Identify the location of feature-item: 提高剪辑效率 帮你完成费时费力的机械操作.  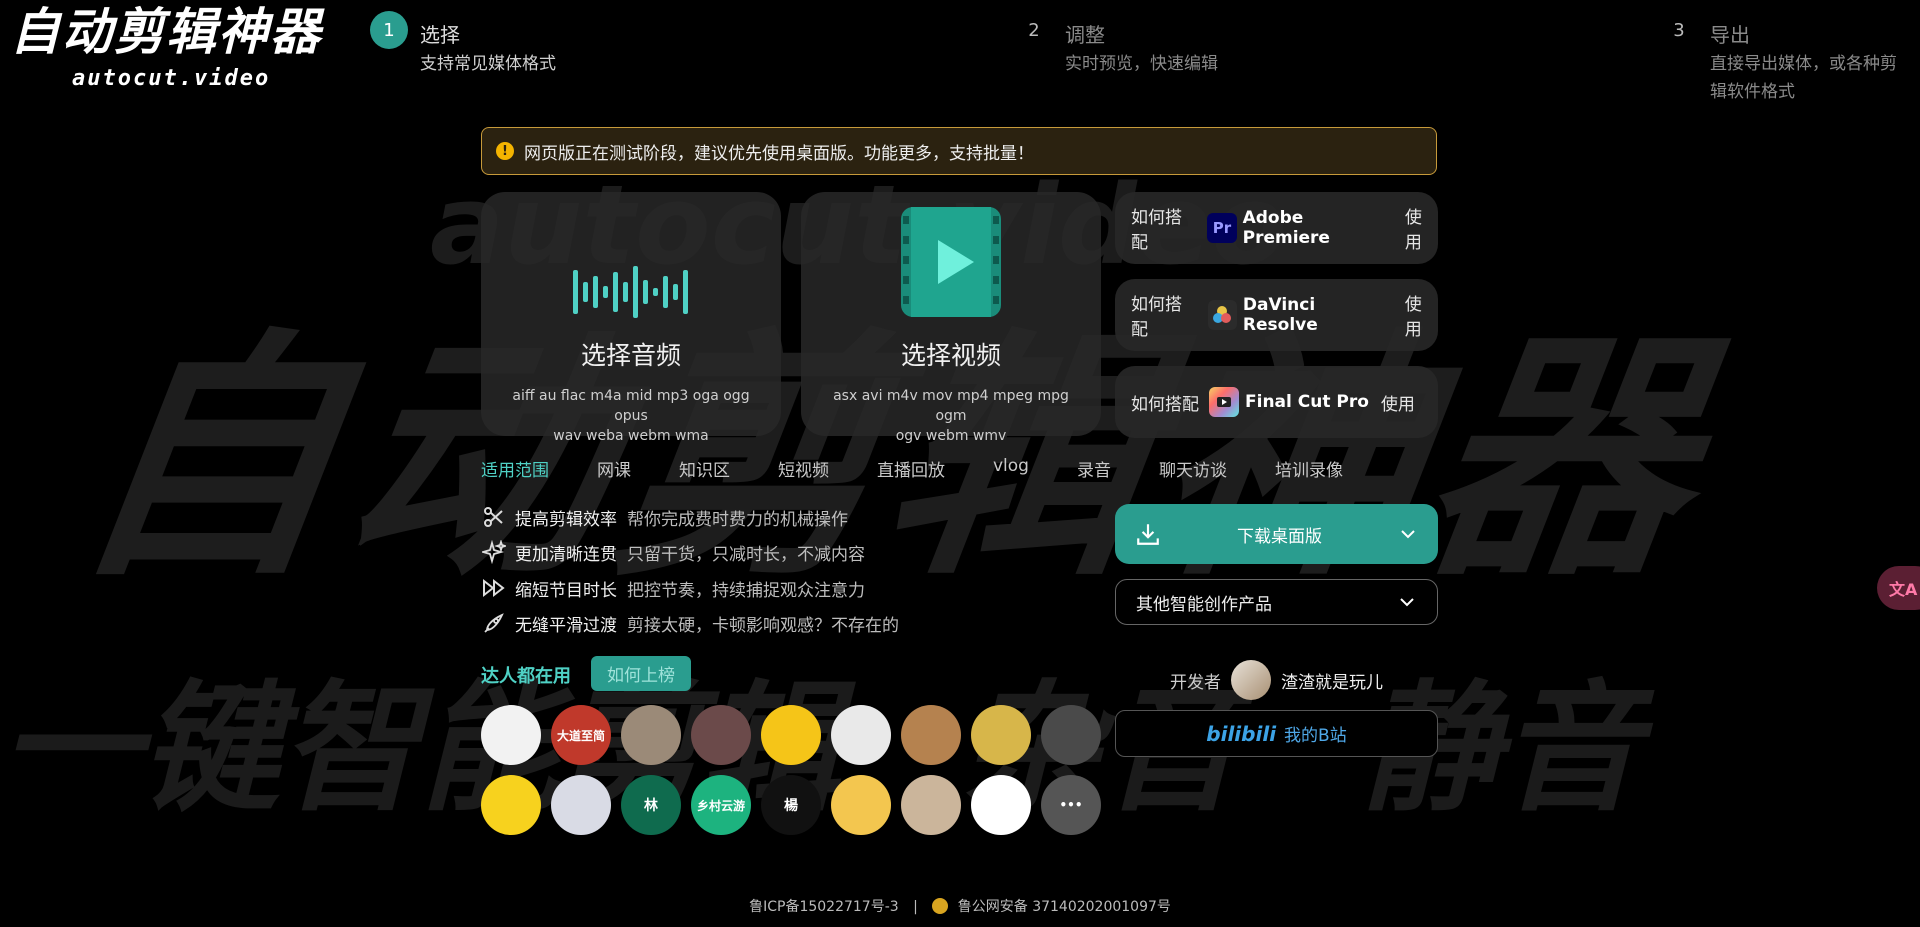
(664, 517).